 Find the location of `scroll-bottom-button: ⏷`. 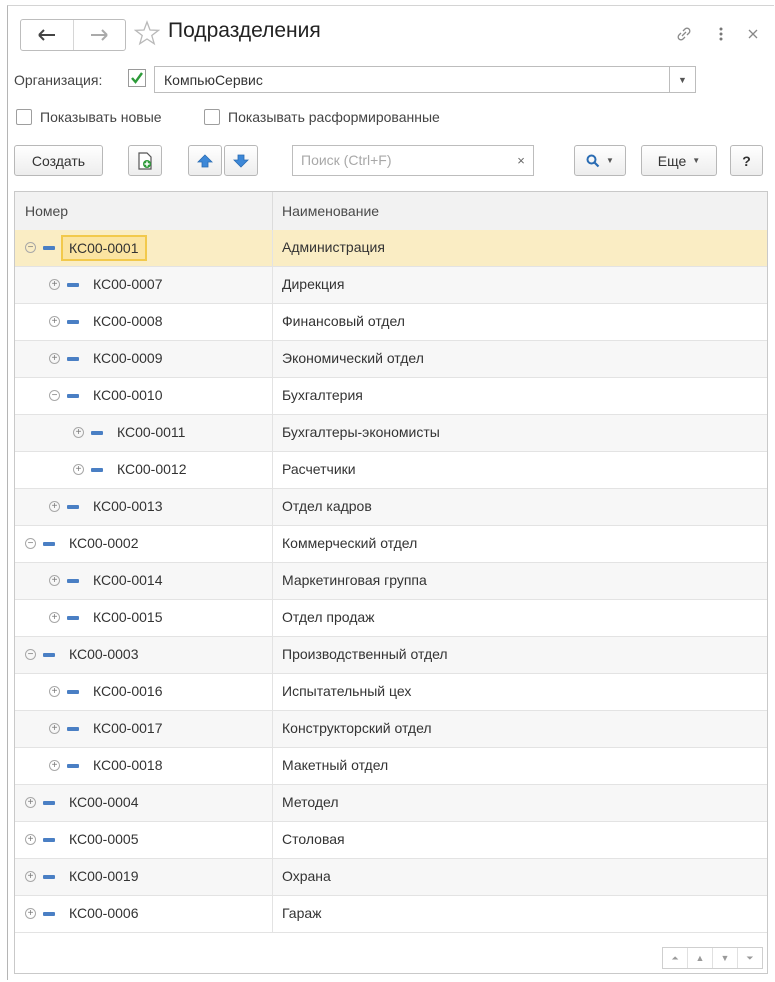

scroll-bottom-button: ⏷ is located at coordinates (749, 958).